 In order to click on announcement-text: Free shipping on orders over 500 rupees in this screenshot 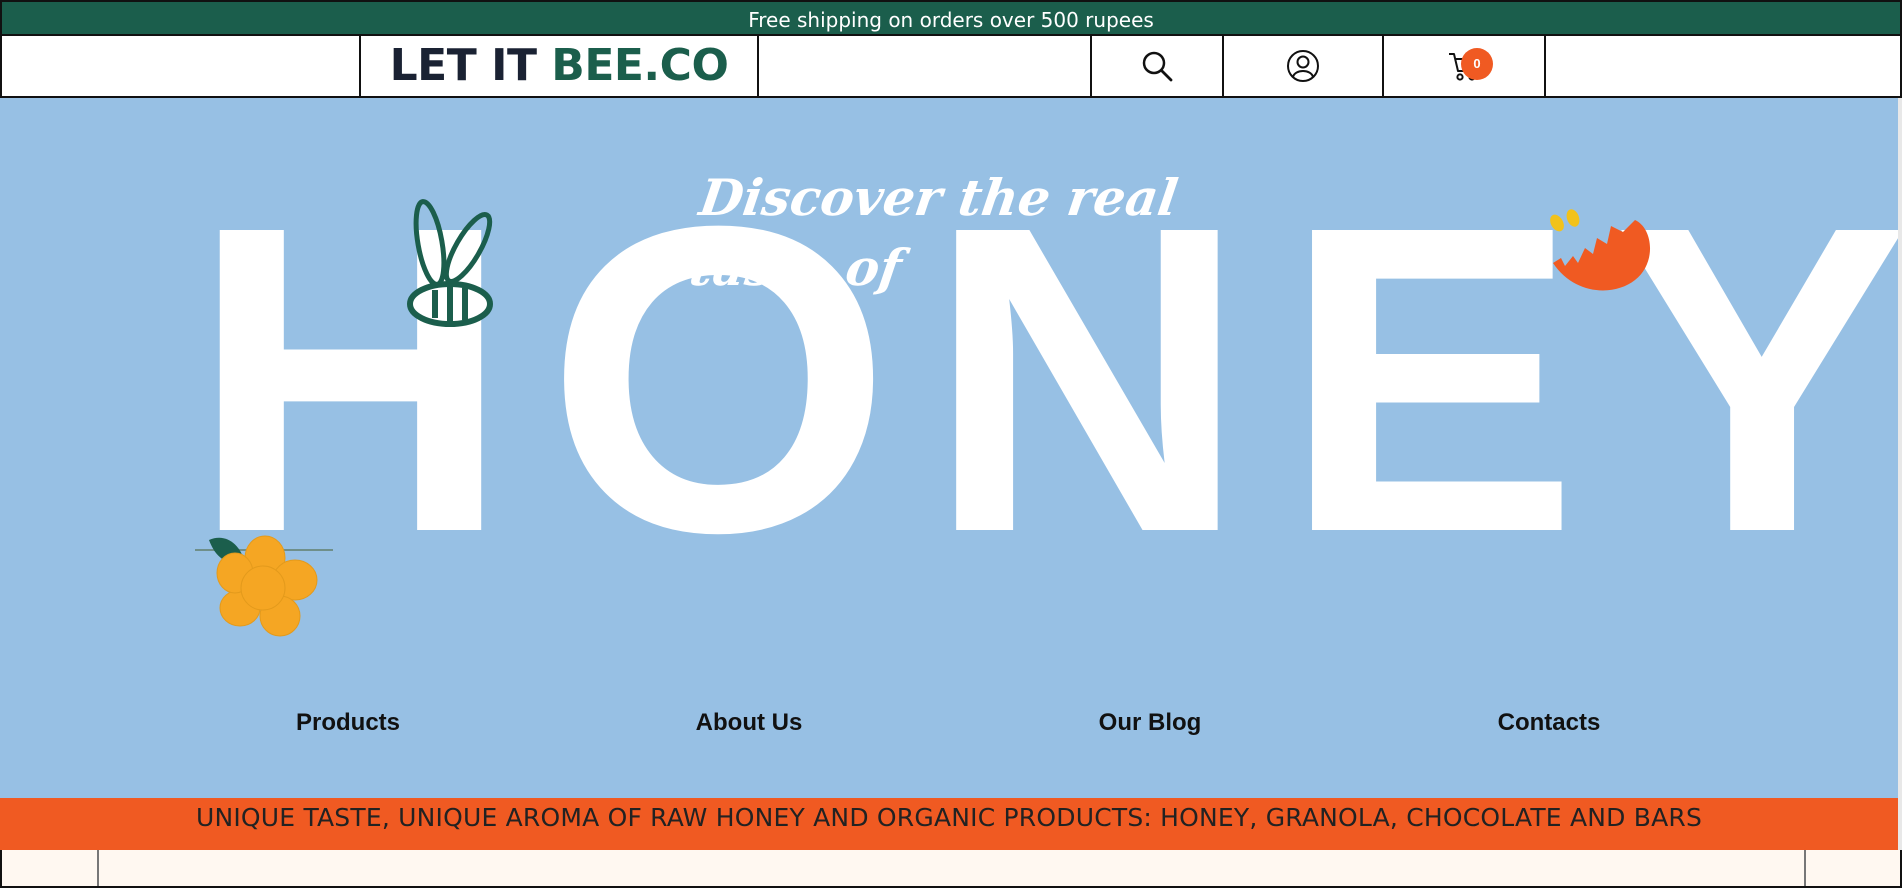, I will do `click(951, 20)`.